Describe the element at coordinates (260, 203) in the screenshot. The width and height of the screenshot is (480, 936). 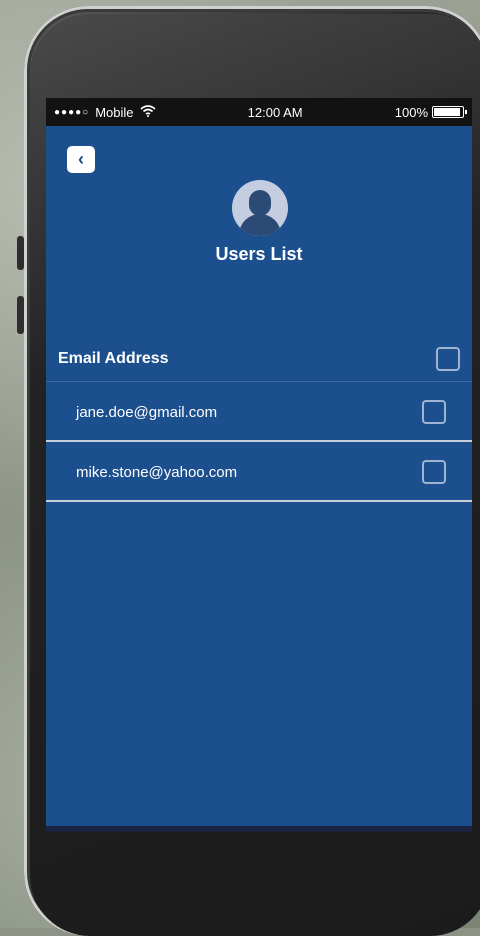
I see `avatar-head` at that location.